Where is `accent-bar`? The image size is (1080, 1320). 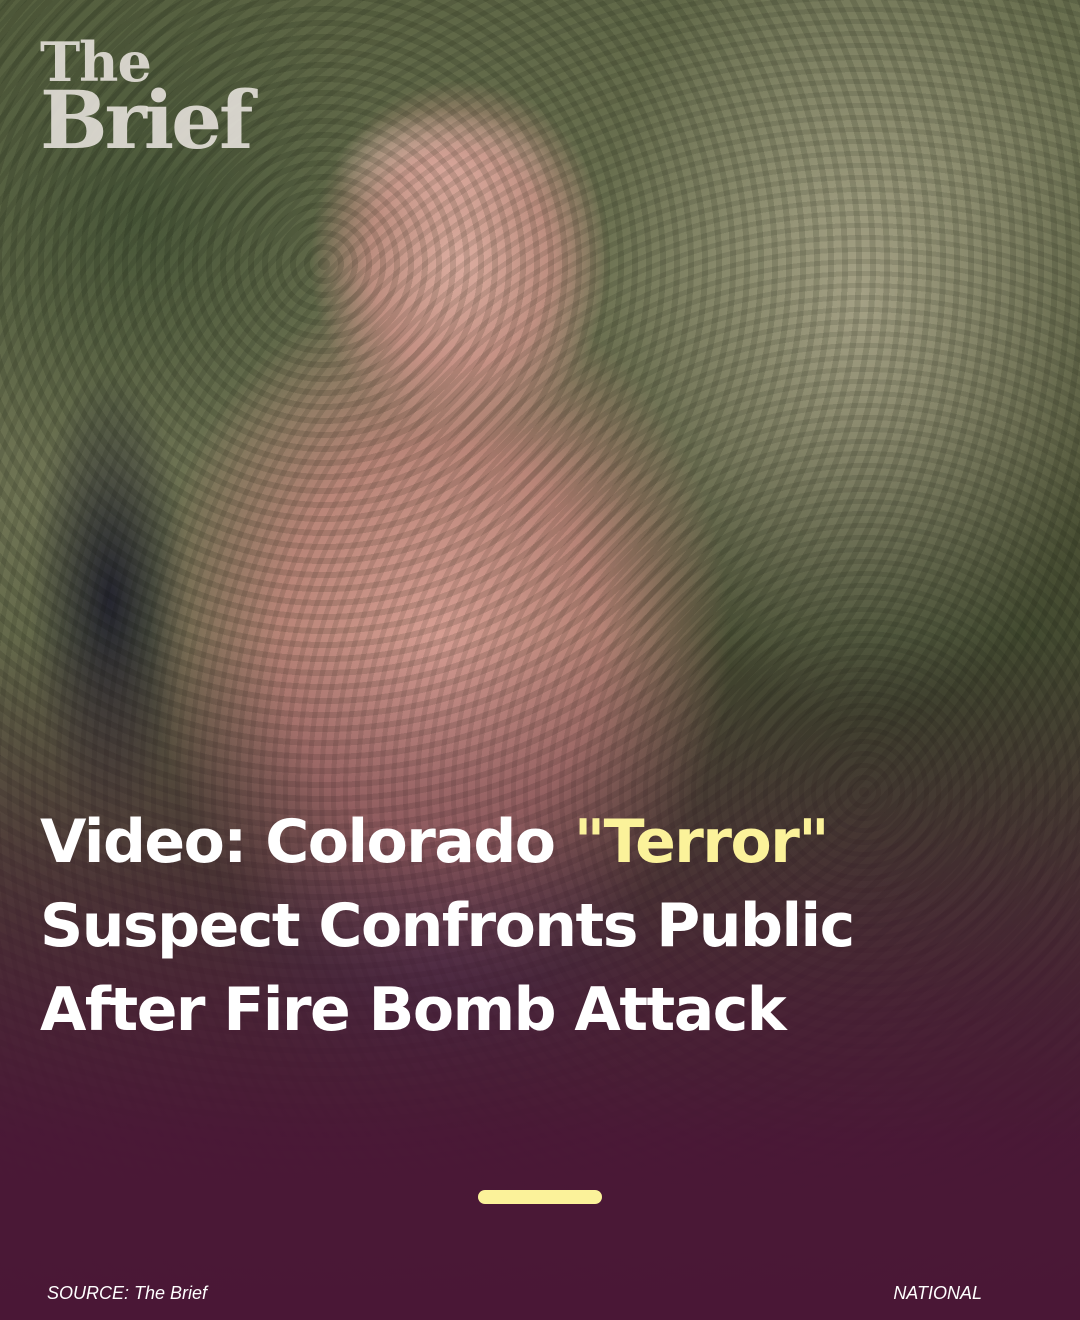 accent-bar is located at coordinates (540, 1197).